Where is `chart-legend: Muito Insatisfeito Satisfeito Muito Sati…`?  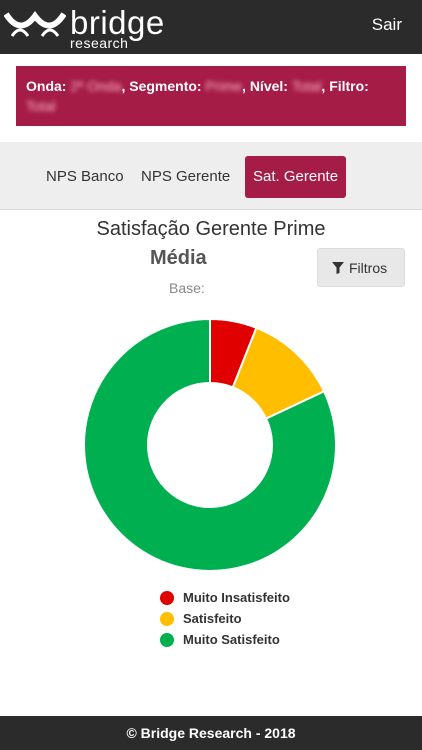
chart-legend: Muito Insatisfeito Satisfeito Muito Sati… is located at coordinates (260, 619).